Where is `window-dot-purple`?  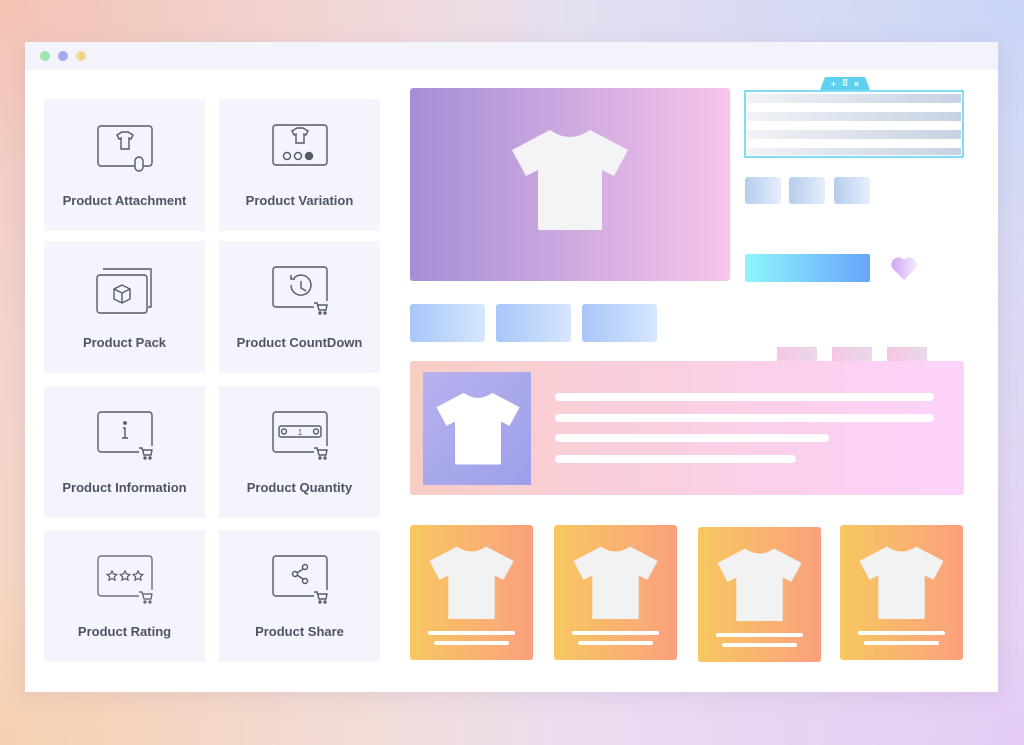
window-dot-purple is located at coordinates (63, 56).